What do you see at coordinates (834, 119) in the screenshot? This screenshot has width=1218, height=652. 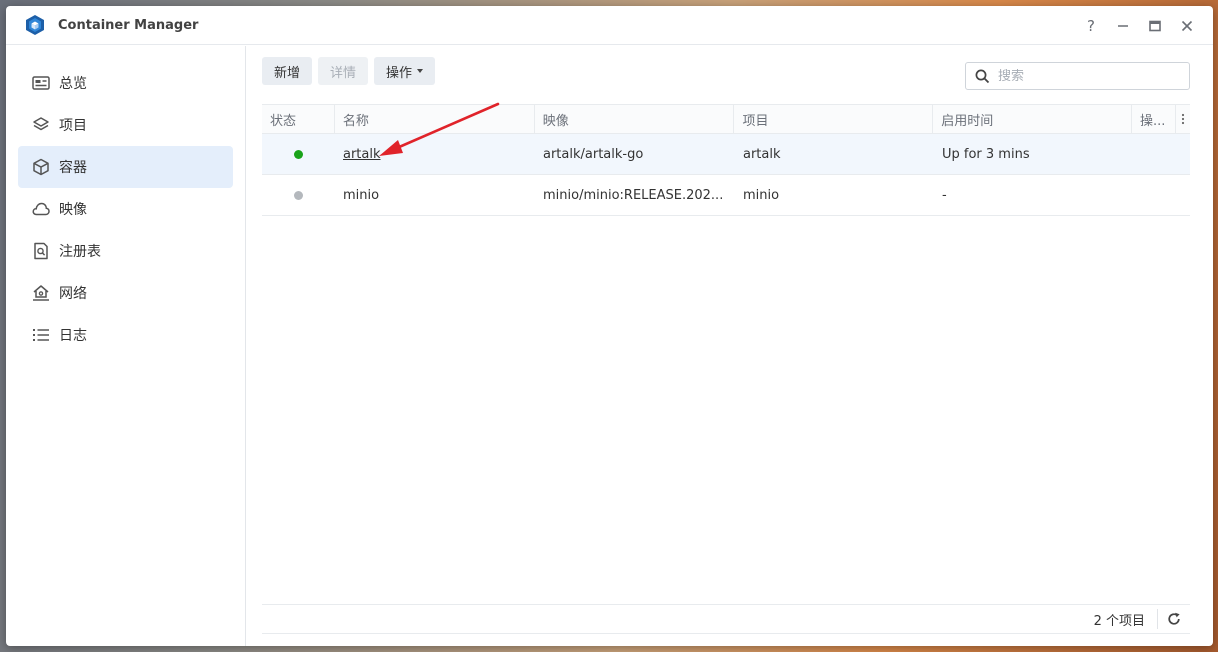 I see `column-header-project: 项目` at bounding box center [834, 119].